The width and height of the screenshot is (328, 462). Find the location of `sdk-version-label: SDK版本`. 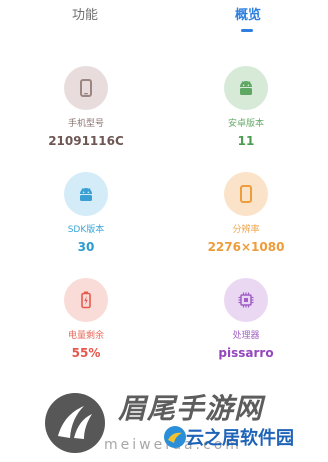

sdk-version-label: SDK版本 is located at coordinates (86, 230).